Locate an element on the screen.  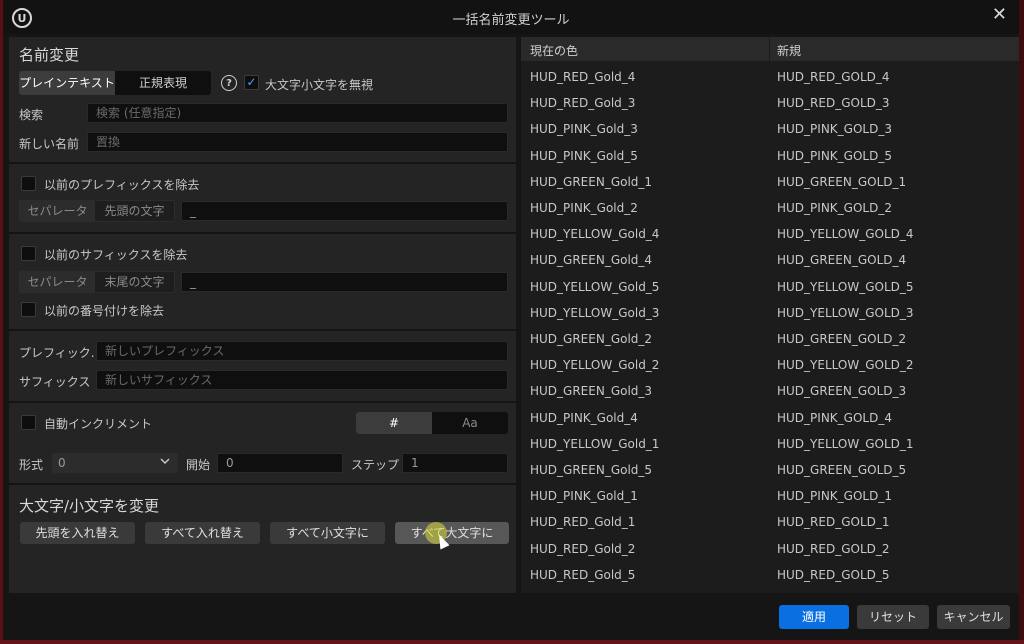
column-header-new: 新規 is located at coordinates (789, 50).